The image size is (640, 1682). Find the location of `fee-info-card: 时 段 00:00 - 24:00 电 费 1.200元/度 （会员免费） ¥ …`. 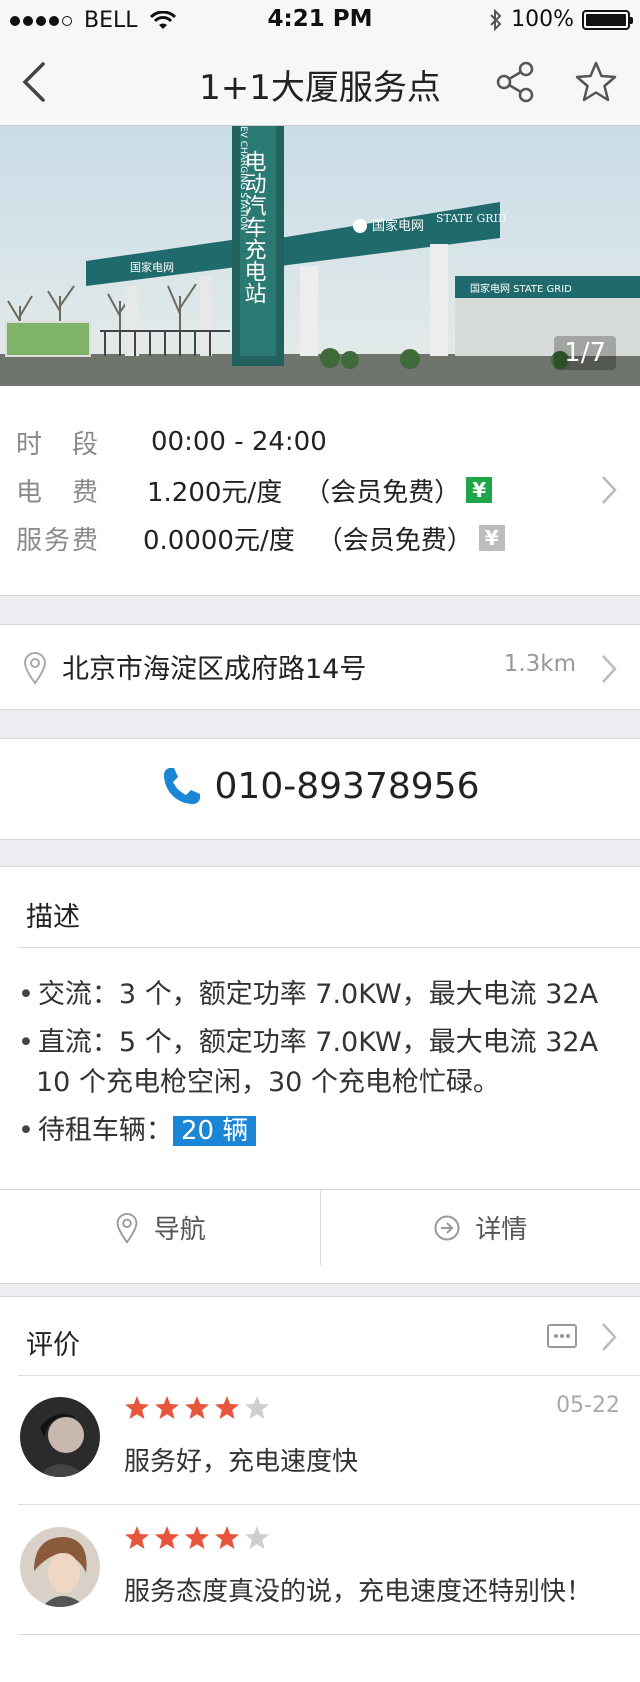

fee-info-card: 时 段 00:00 - 24:00 电 费 1.200元/度 （会员免费） ¥ … is located at coordinates (320, 491).